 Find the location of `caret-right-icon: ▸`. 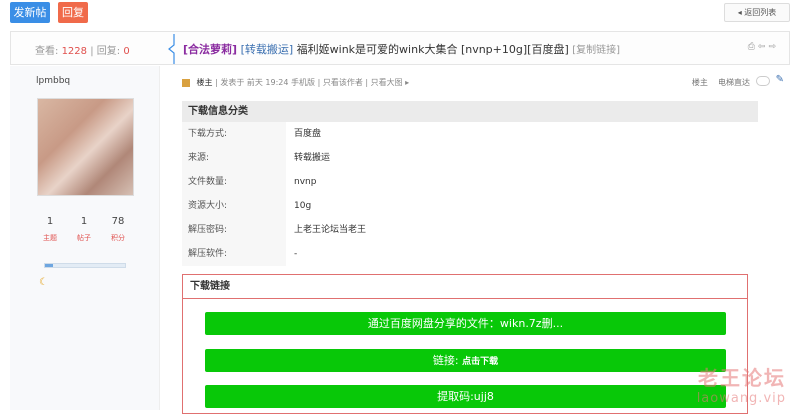

caret-right-icon: ▸ is located at coordinates (407, 82).